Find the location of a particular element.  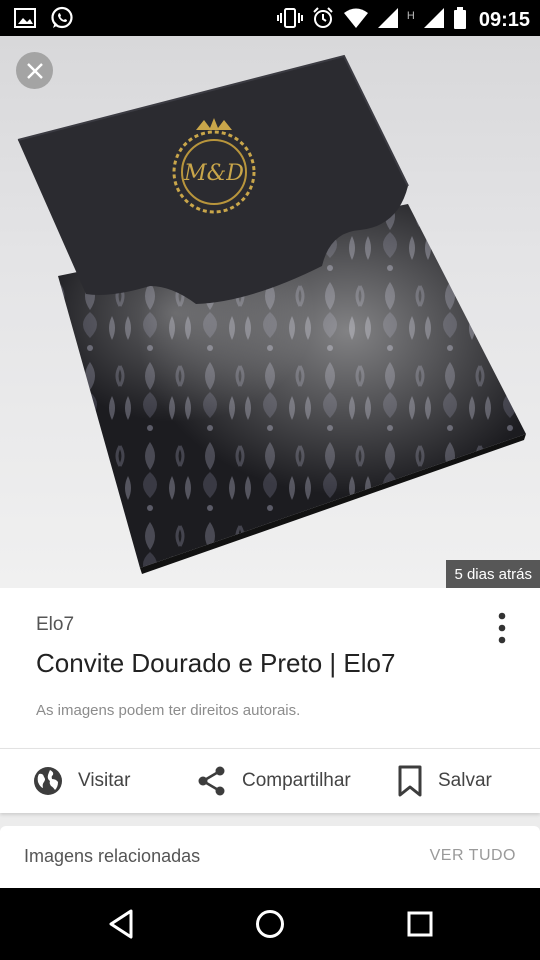

pin-source: Elo7 is located at coordinates (55, 625).